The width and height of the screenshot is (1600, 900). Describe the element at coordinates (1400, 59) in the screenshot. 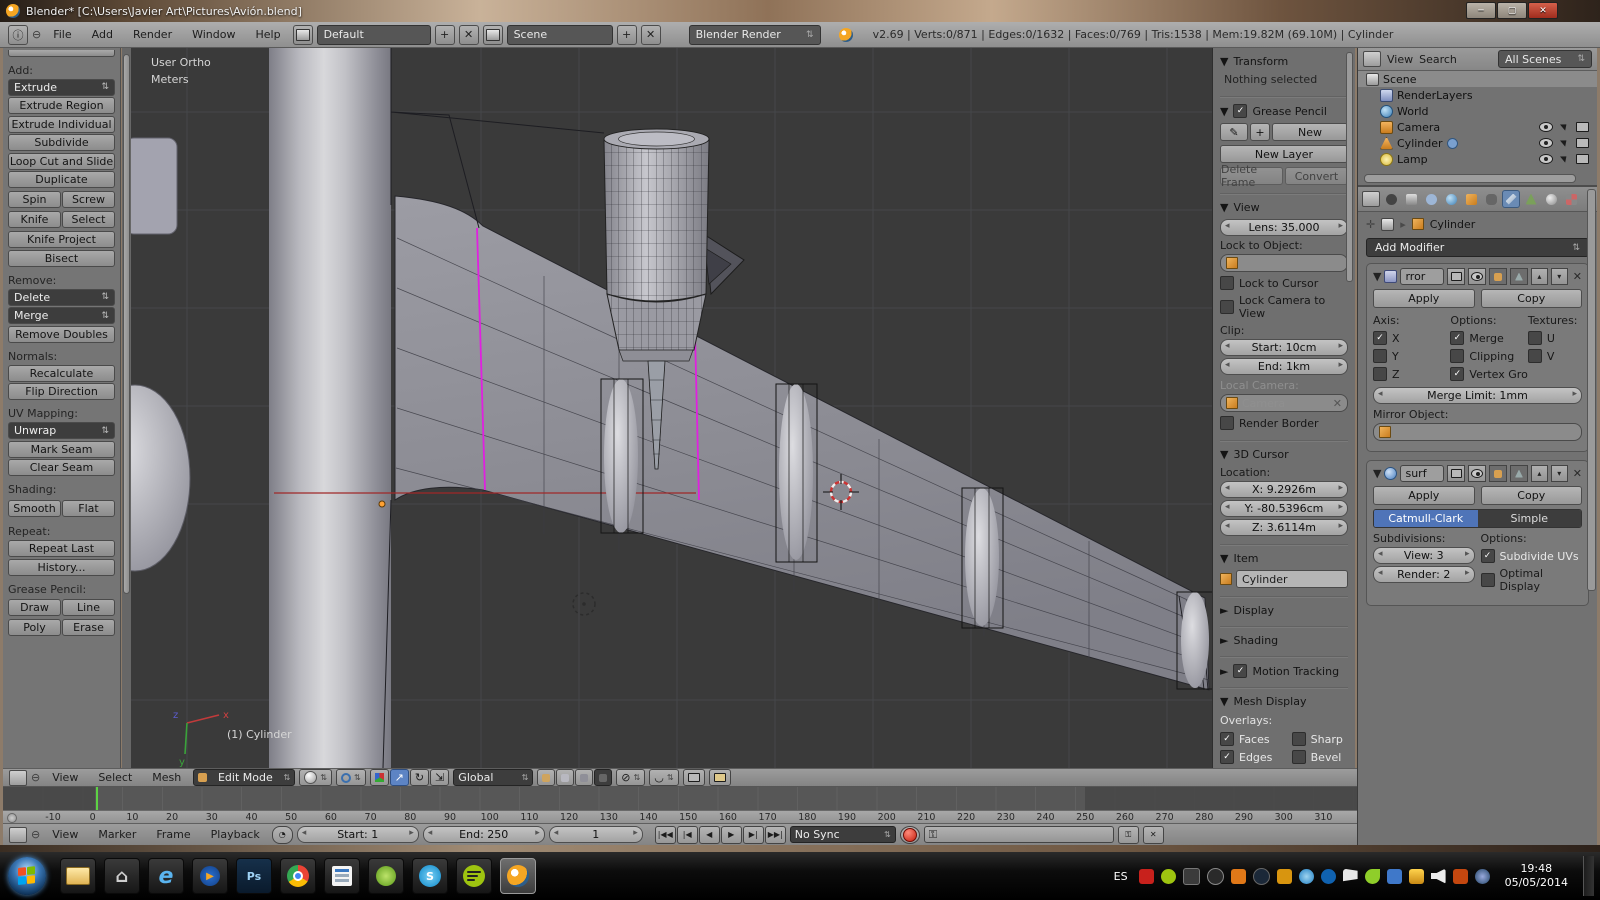

I see `outliner-menu-view: View` at that location.